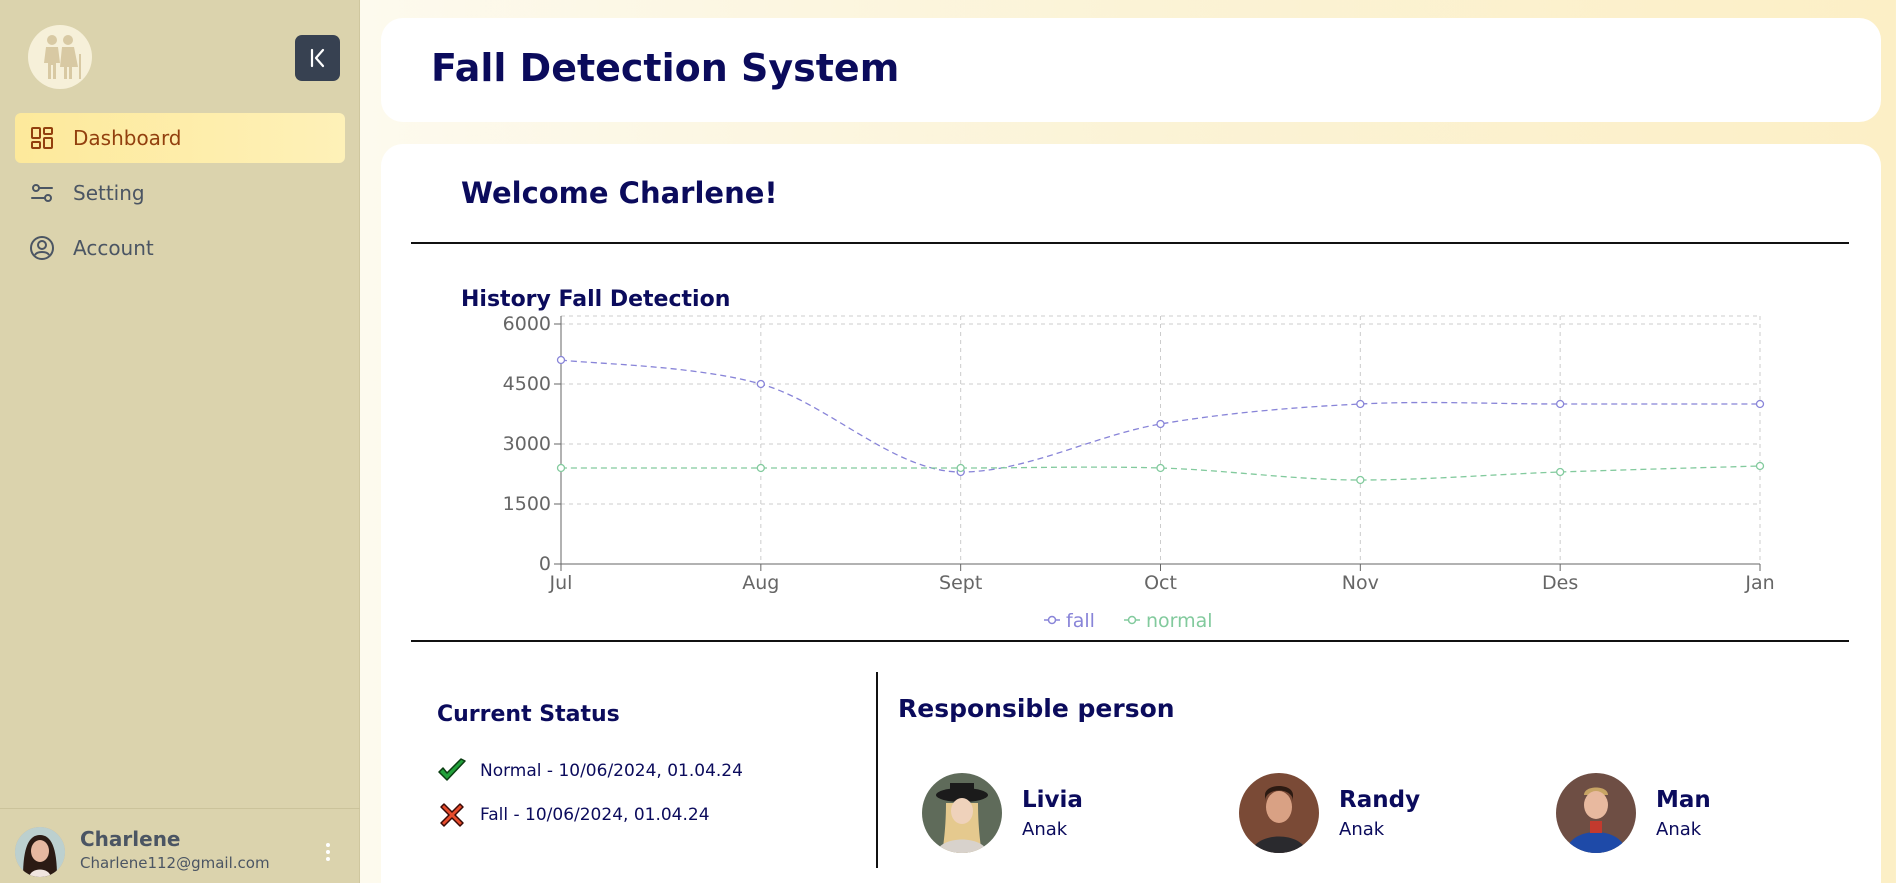 This screenshot has width=1896, height=883. I want to click on collapse-sidebar-button, so click(317, 58).